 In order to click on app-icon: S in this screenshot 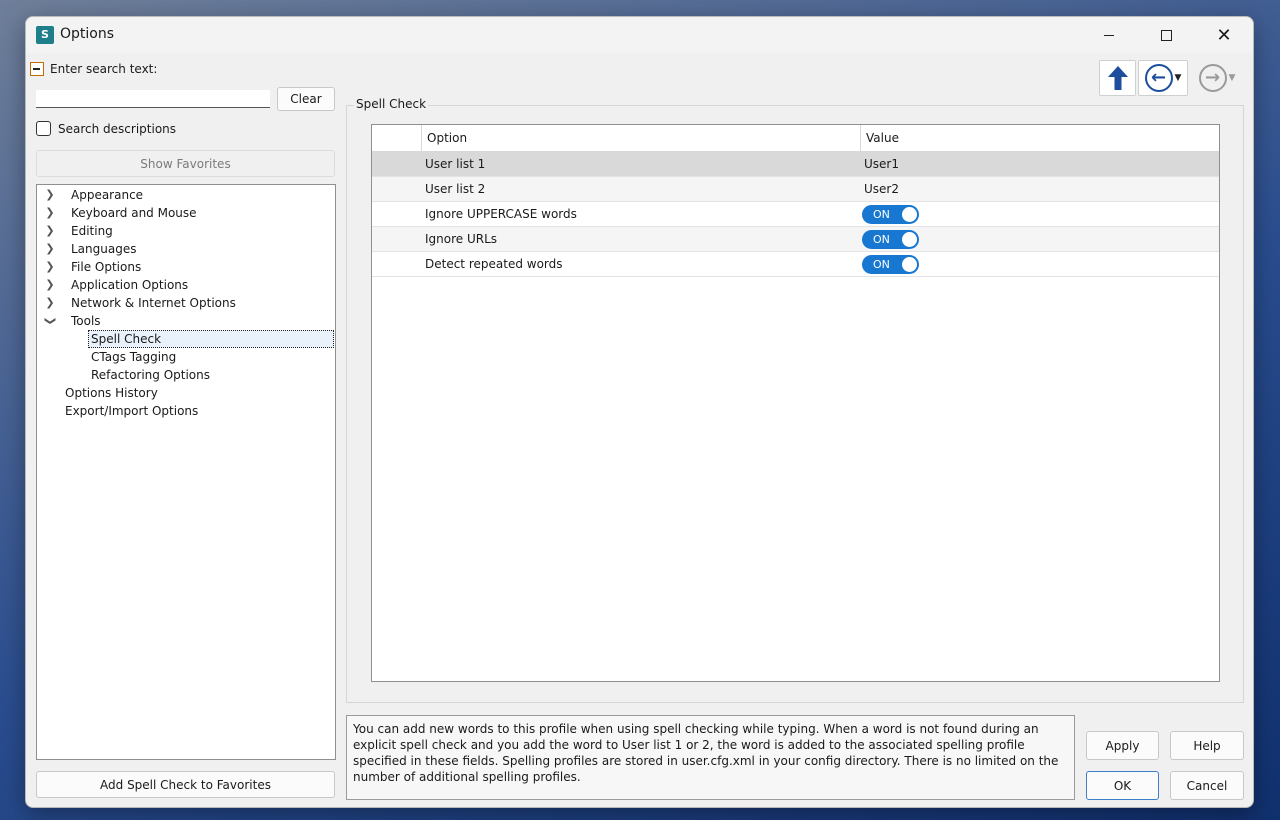, I will do `click(45, 35)`.